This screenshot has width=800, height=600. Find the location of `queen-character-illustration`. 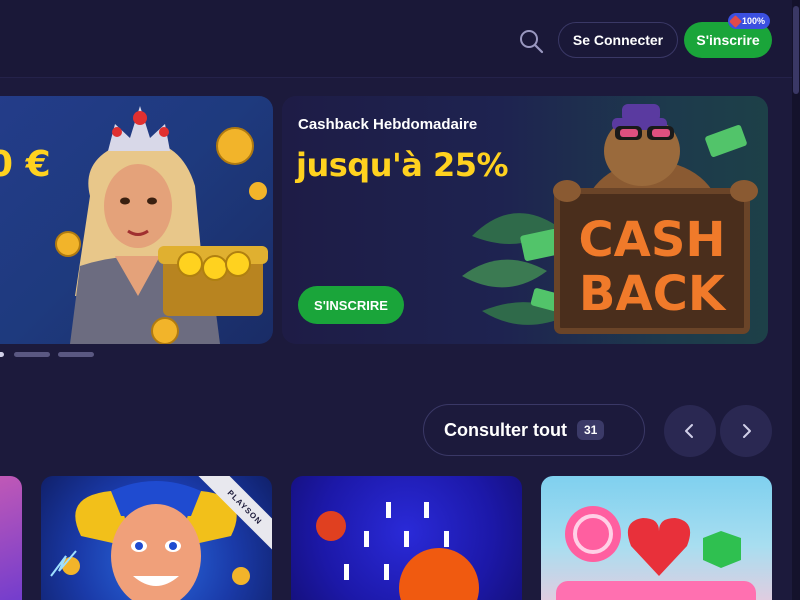

queen-character-illustration is located at coordinates (161, 225).